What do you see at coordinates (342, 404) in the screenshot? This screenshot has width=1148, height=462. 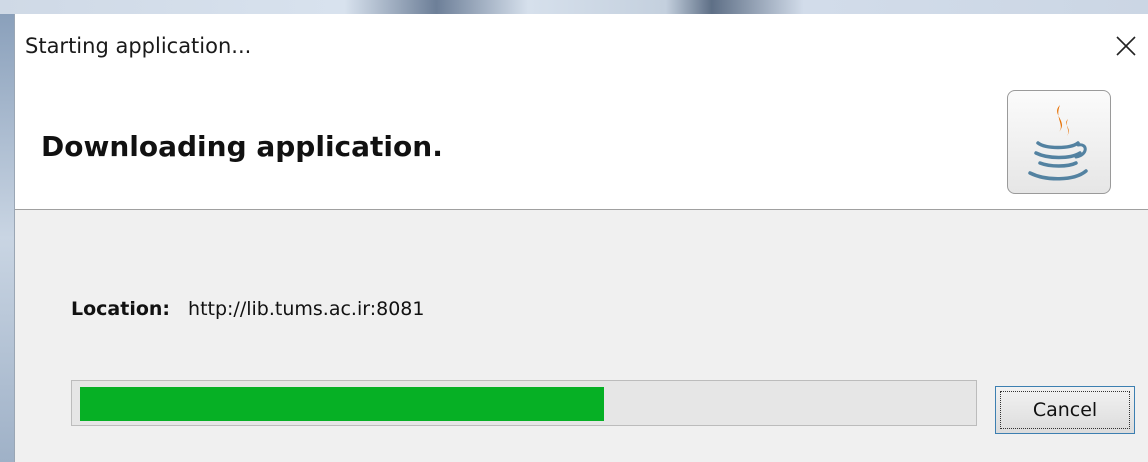 I see `progress-fill` at bounding box center [342, 404].